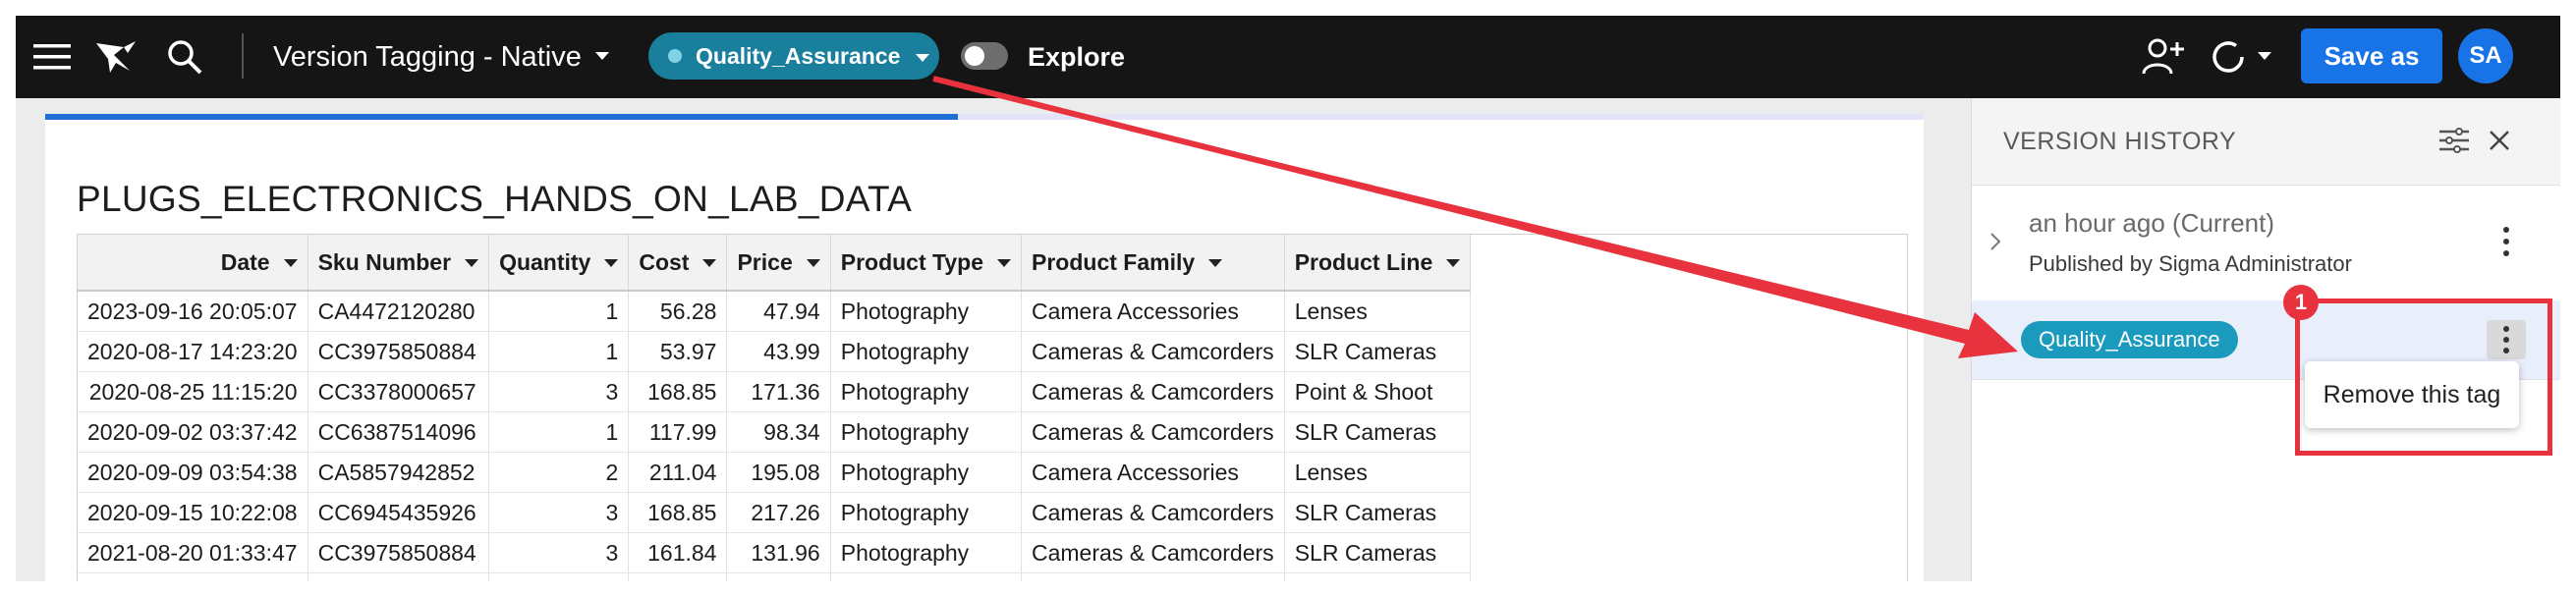 The height and width of the screenshot is (597, 2576). What do you see at coordinates (678, 312) in the screenshot?
I see `table-cell: 56.28` at bounding box center [678, 312].